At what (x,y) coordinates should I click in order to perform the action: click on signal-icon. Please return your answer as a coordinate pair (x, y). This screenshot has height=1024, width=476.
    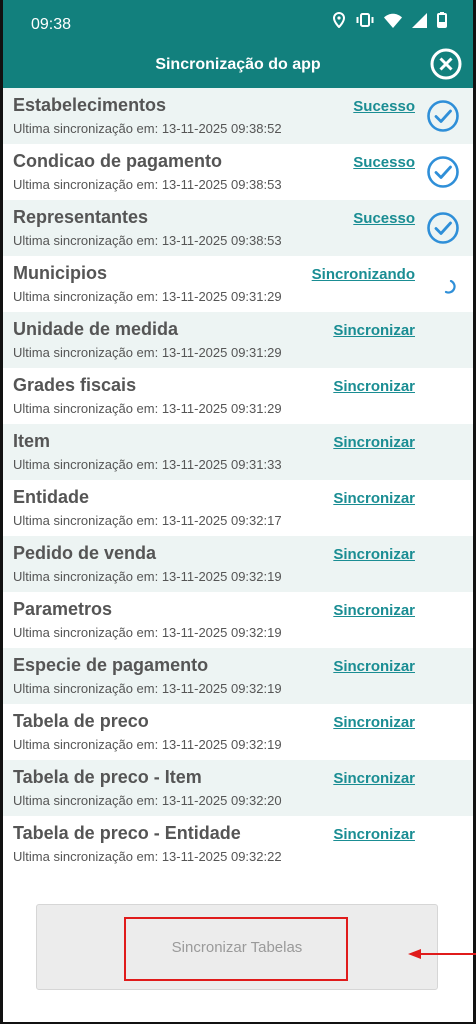
    Looking at the image, I should click on (419, 22).